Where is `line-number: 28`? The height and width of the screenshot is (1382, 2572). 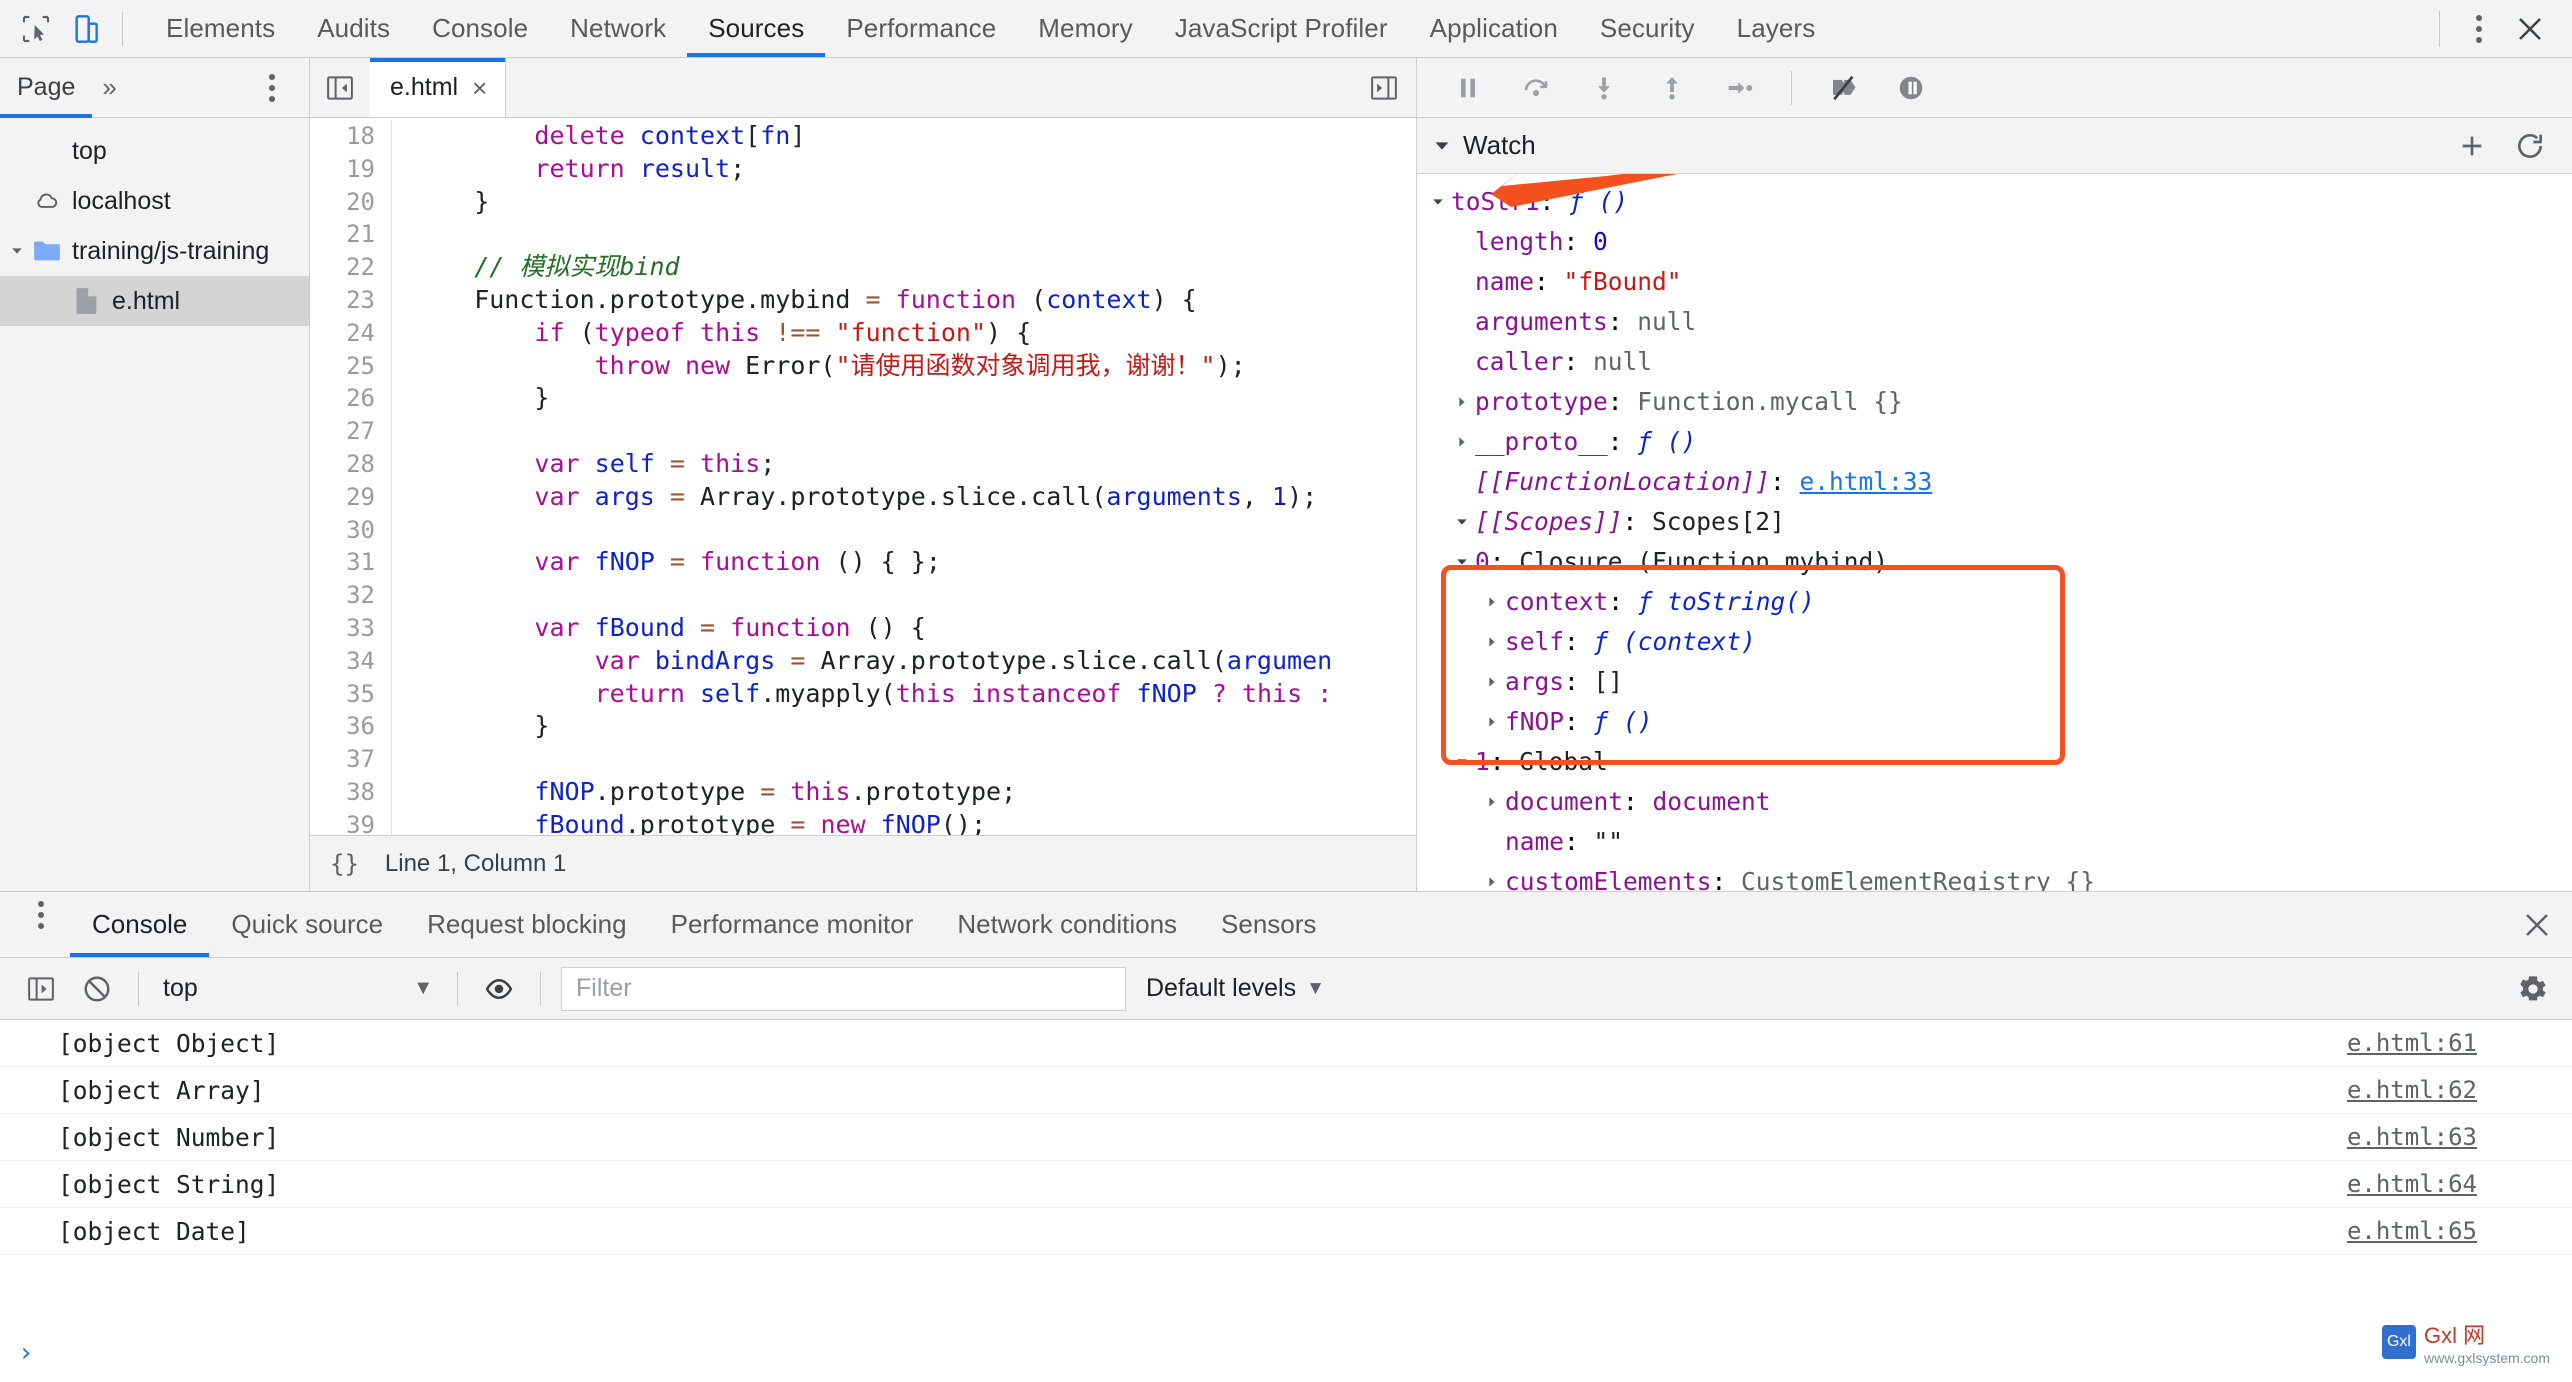 line-number: 28 is located at coordinates (351, 464).